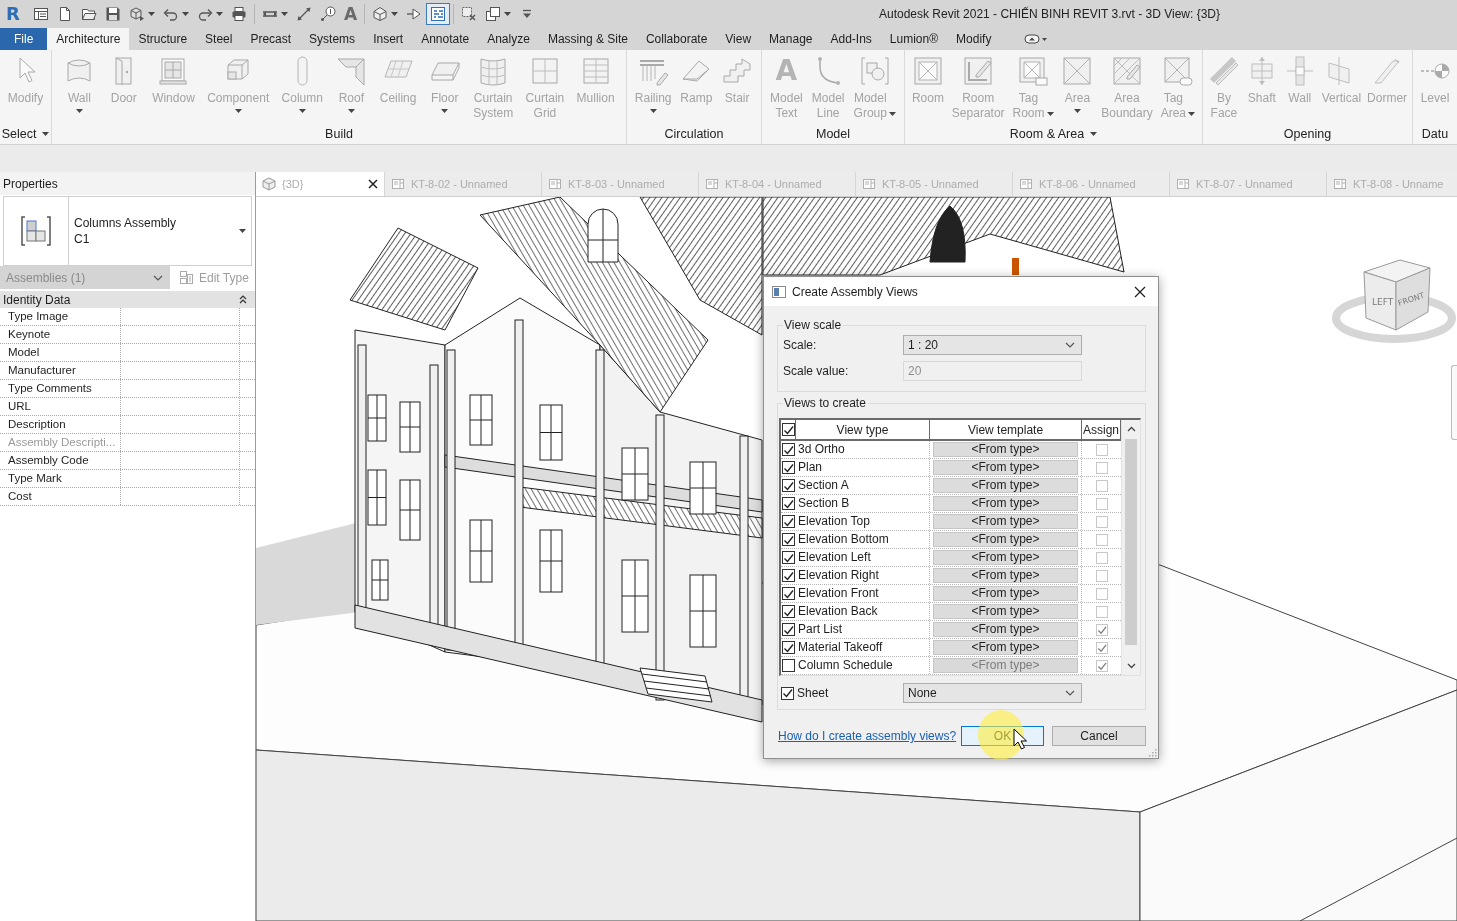  Describe the element at coordinates (676, 39) in the screenshot. I see `ribbon-tab: Collaborate` at that location.